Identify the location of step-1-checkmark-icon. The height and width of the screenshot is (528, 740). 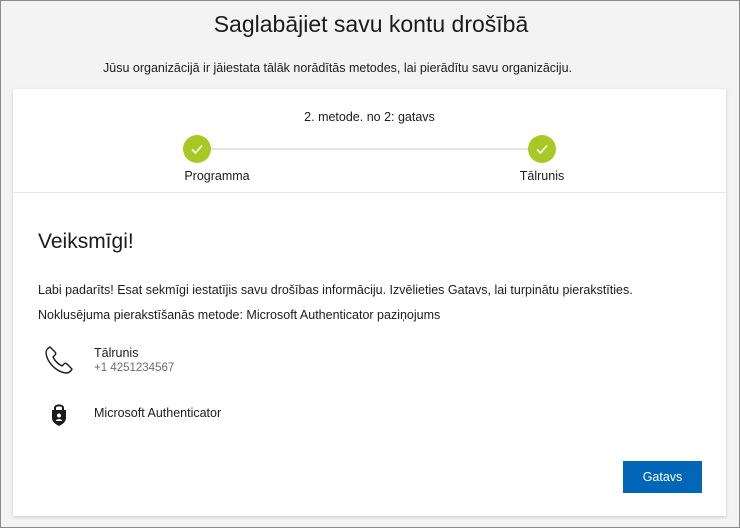
(197, 149).